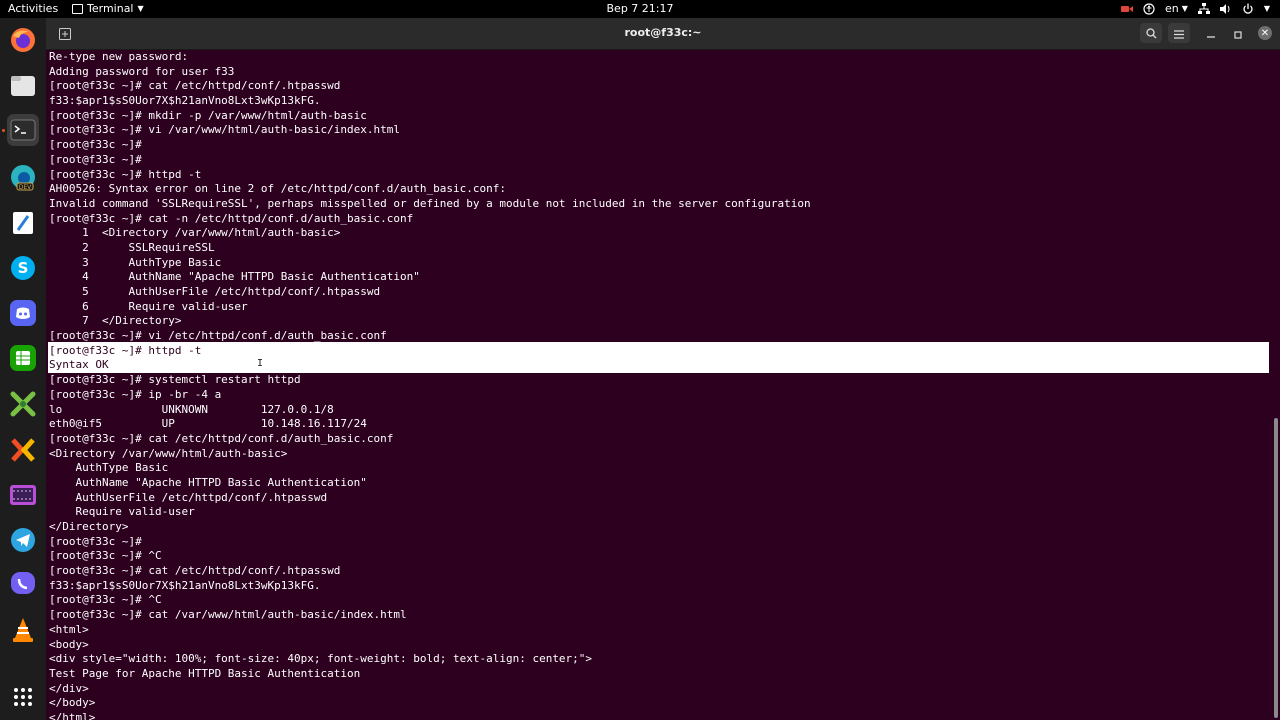  I want to click on maximize-icon, so click(1238, 33).